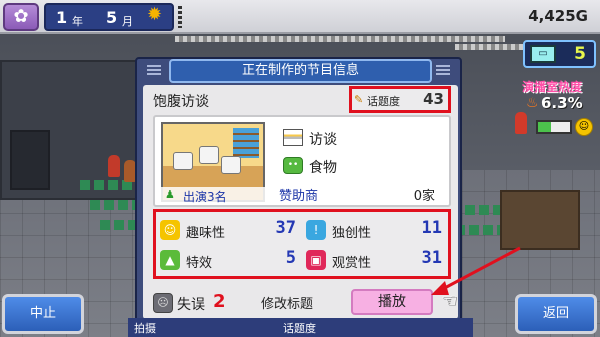 This screenshot has width=600, height=337. What do you see at coordinates (180, 17) in the screenshot?
I see `divider` at bounding box center [180, 17].